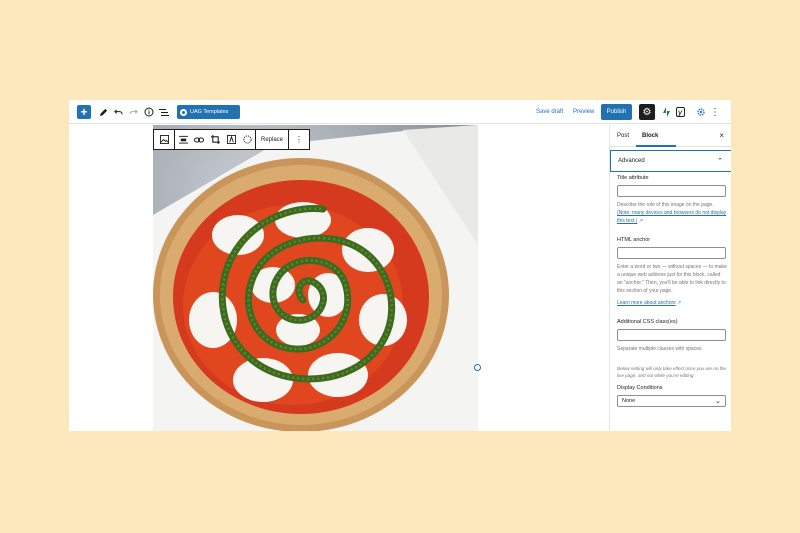  What do you see at coordinates (718, 401) in the screenshot?
I see `chevron-down-icon: ⌄` at bounding box center [718, 401].